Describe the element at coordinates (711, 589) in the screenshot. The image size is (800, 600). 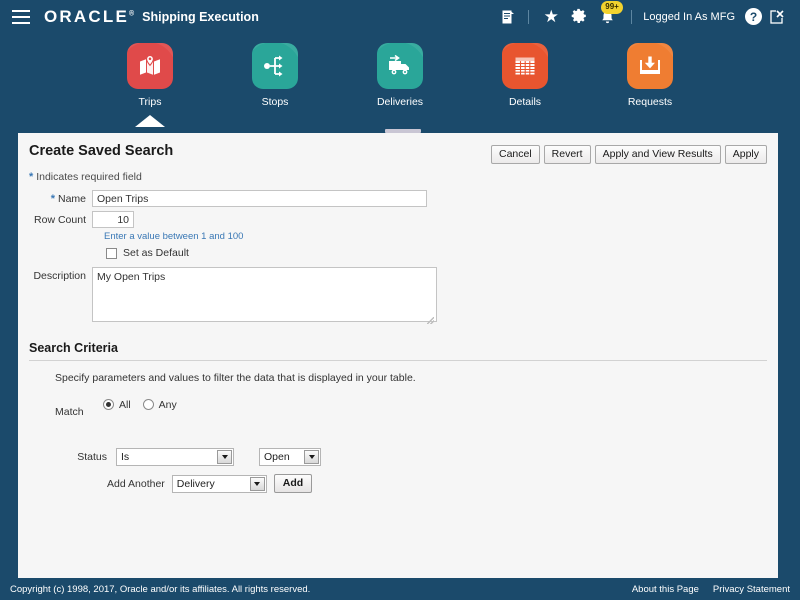
I see `footer-links: About this Page Privacy Statement` at that location.